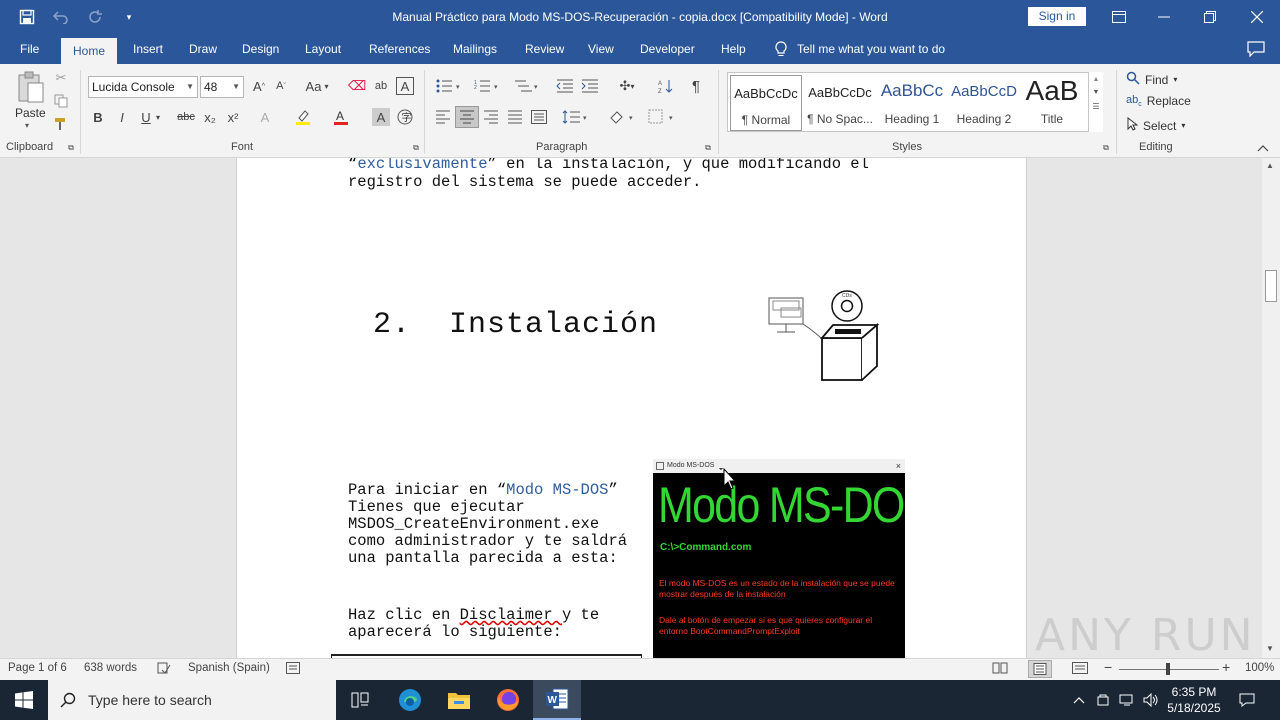 The height and width of the screenshot is (720, 1280). Describe the element at coordinates (473, 615) in the screenshot. I see `body-text-line: Haz clic en Disclaimer y te` at that location.